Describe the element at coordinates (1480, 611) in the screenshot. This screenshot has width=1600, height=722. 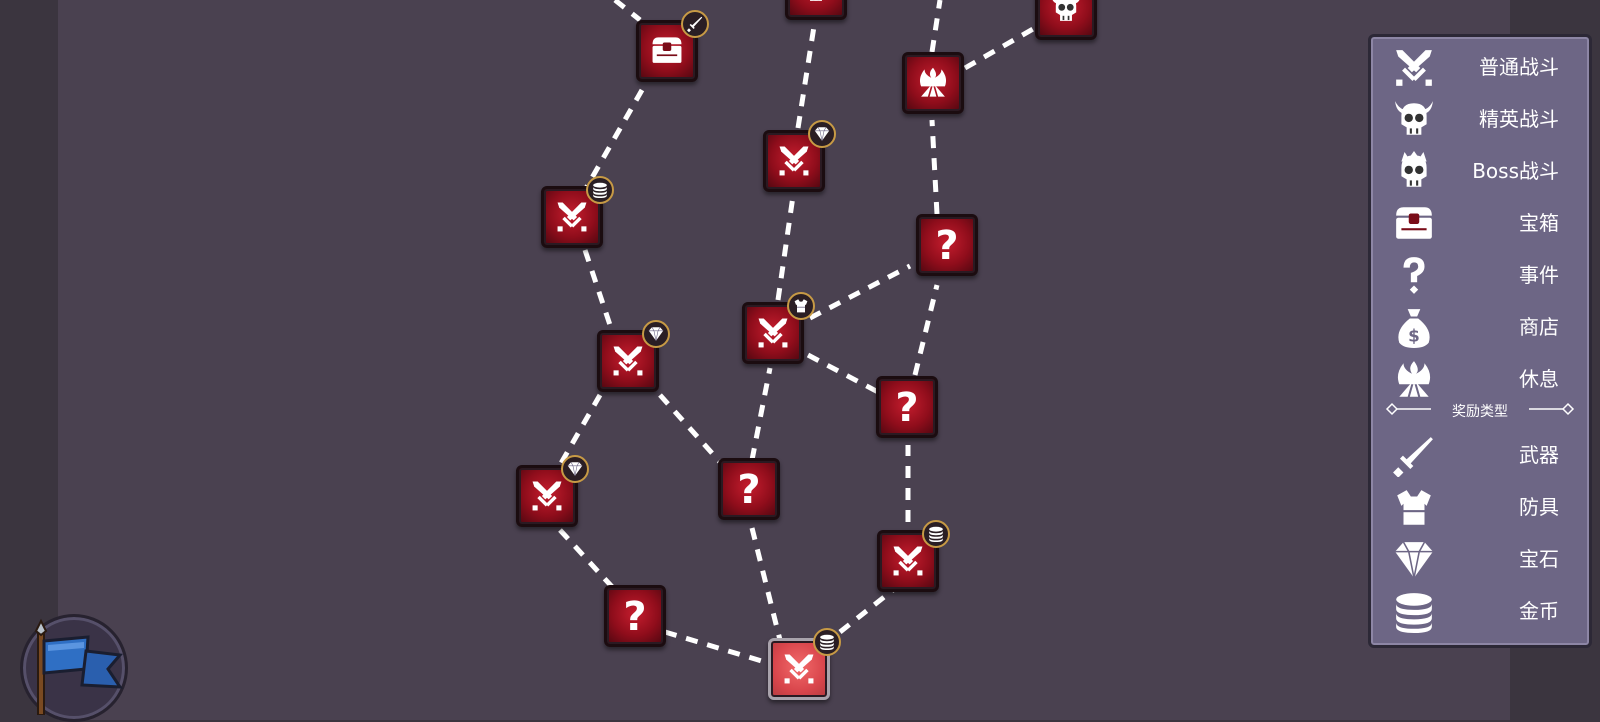
I see `legend-reward-coin: 金币` at that location.